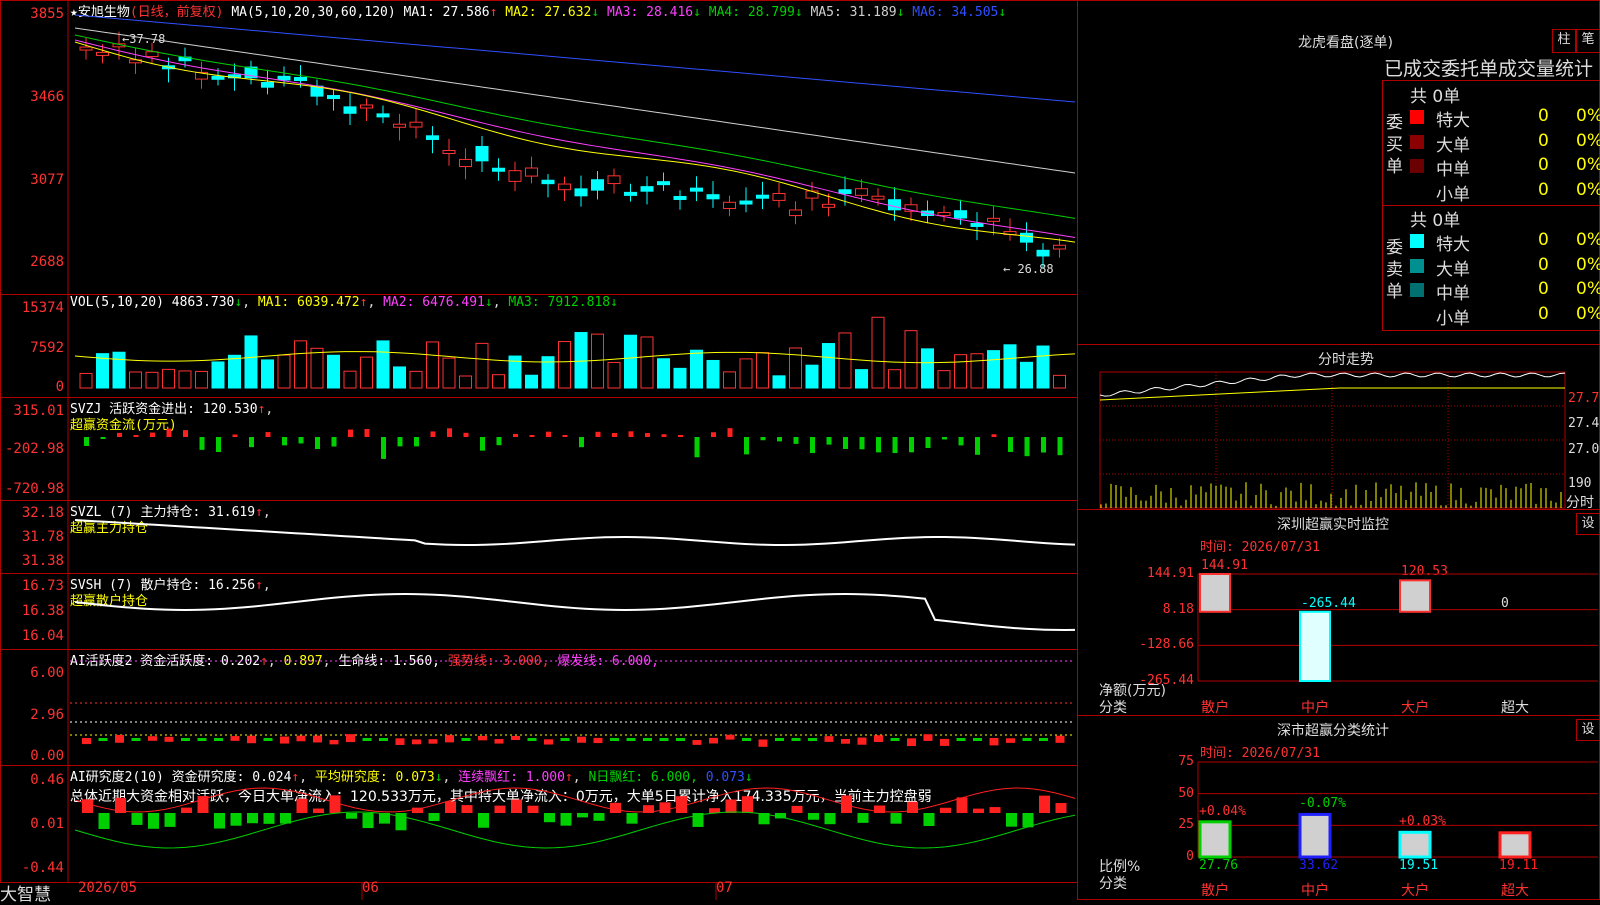  What do you see at coordinates (1505, 242) in the screenshot?
I see `order-row: 特大 0 0%` at bounding box center [1505, 242].